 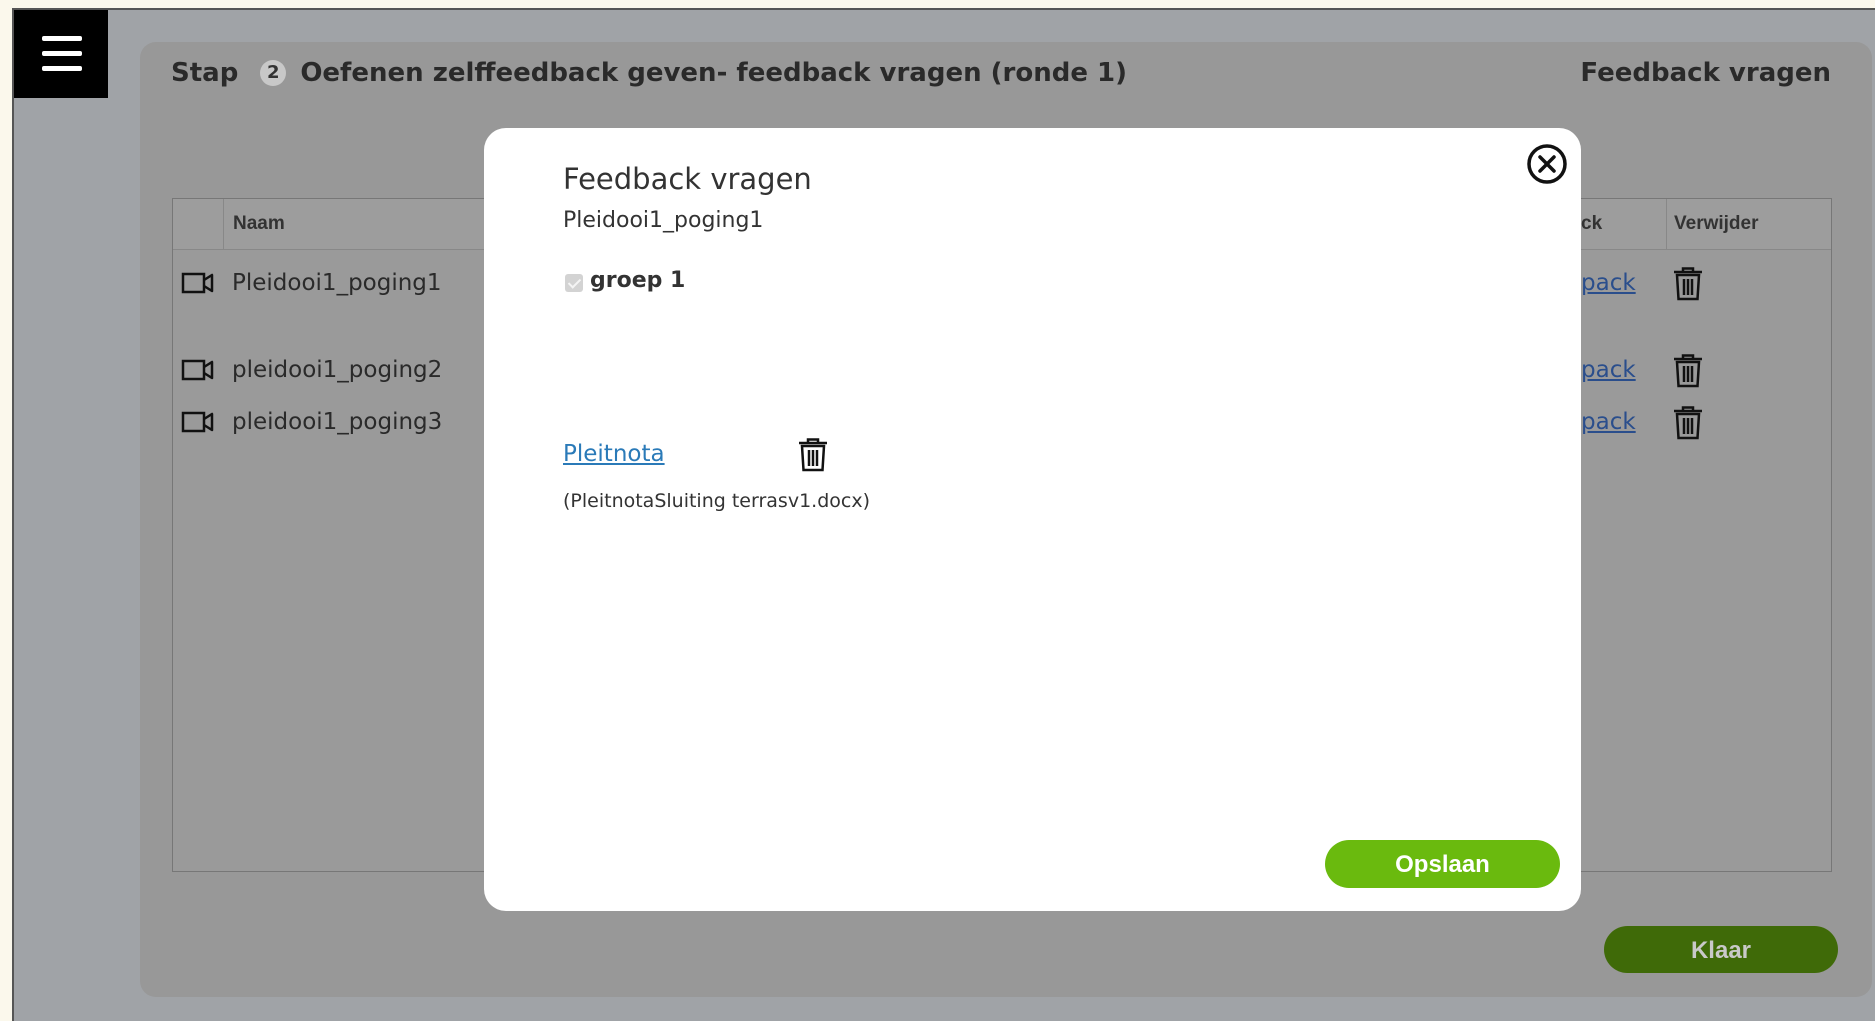 What do you see at coordinates (1592, 223) in the screenshot?
I see `column-header-feedback: ck` at bounding box center [1592, 223].